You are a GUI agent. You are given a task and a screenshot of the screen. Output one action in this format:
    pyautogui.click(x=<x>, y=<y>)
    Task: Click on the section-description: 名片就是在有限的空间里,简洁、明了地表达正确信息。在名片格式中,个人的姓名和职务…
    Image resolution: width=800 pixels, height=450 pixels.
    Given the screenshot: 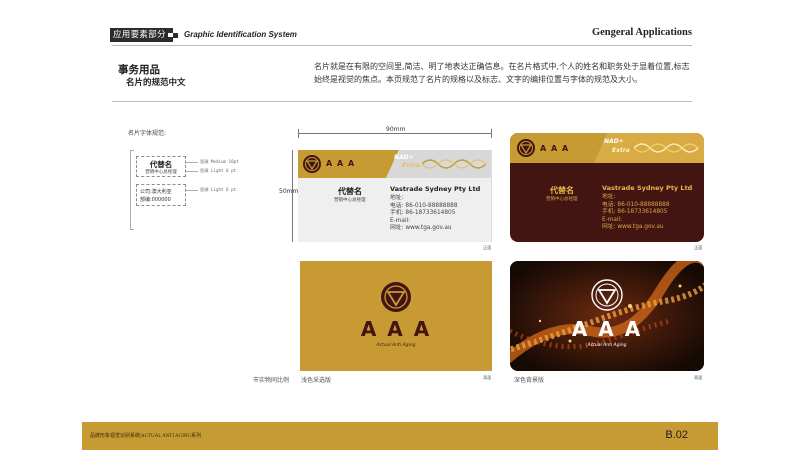 What is the action you would take?
    pyautogui.click(x=502, y=73)
    